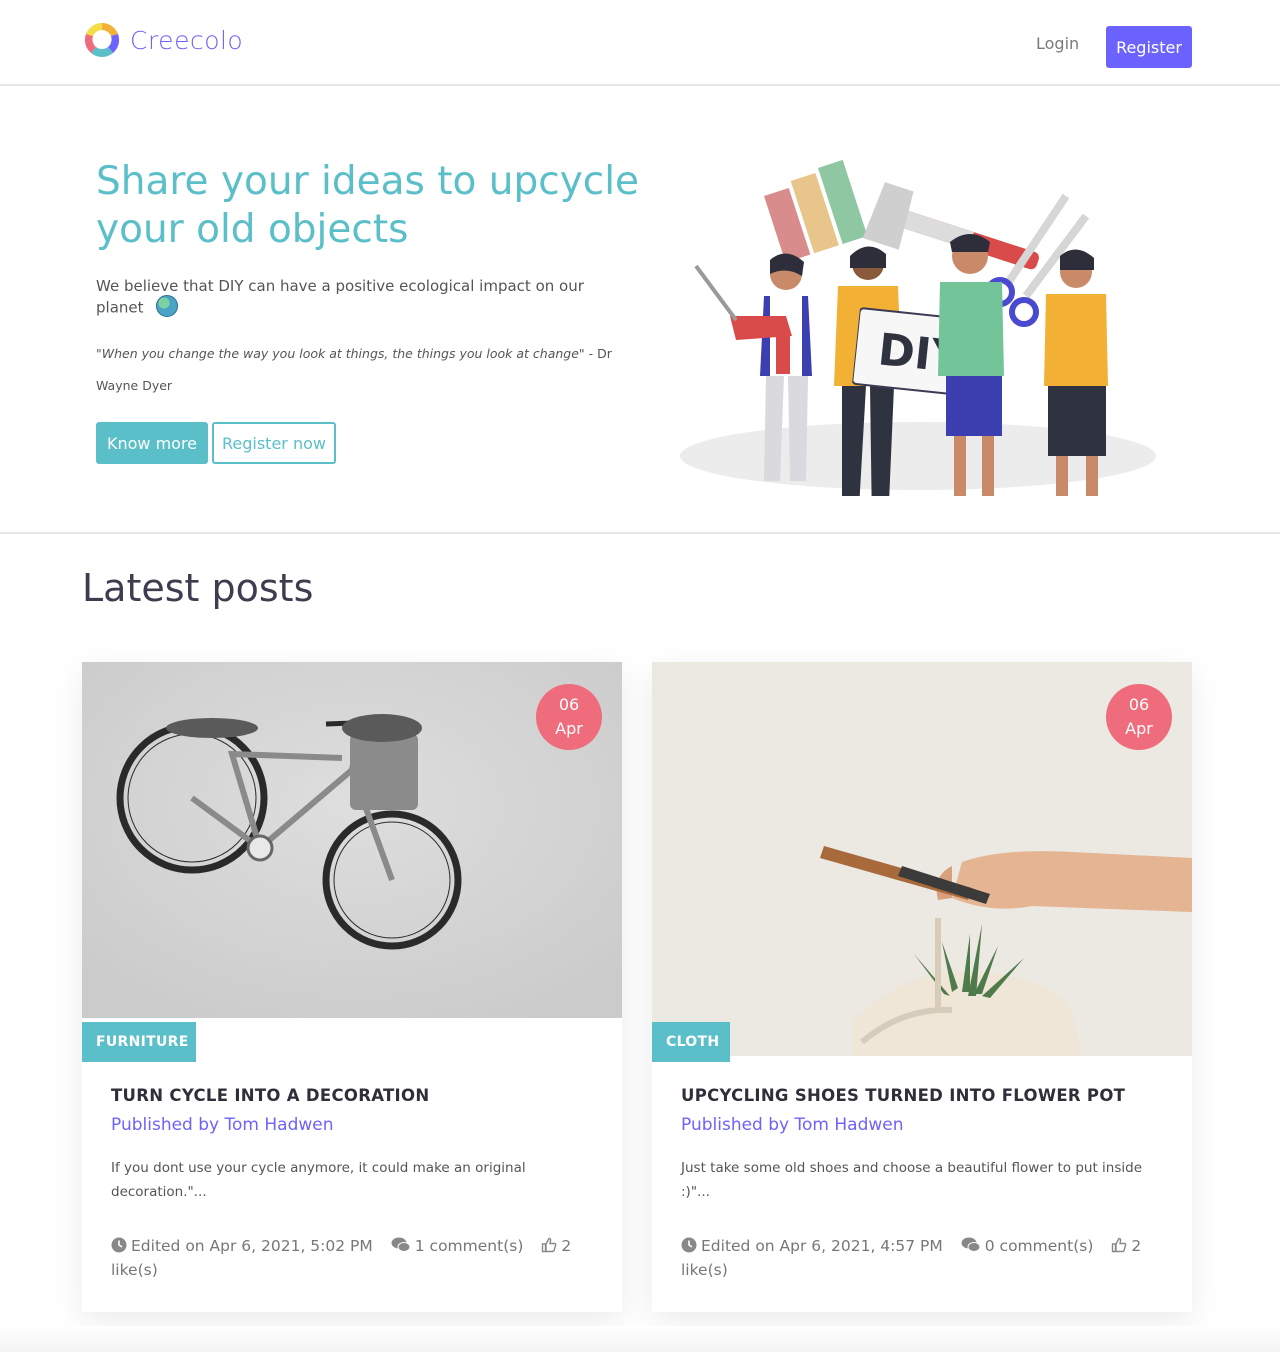  I want to click on category-tag: CLOTH, so click(691, 1042).